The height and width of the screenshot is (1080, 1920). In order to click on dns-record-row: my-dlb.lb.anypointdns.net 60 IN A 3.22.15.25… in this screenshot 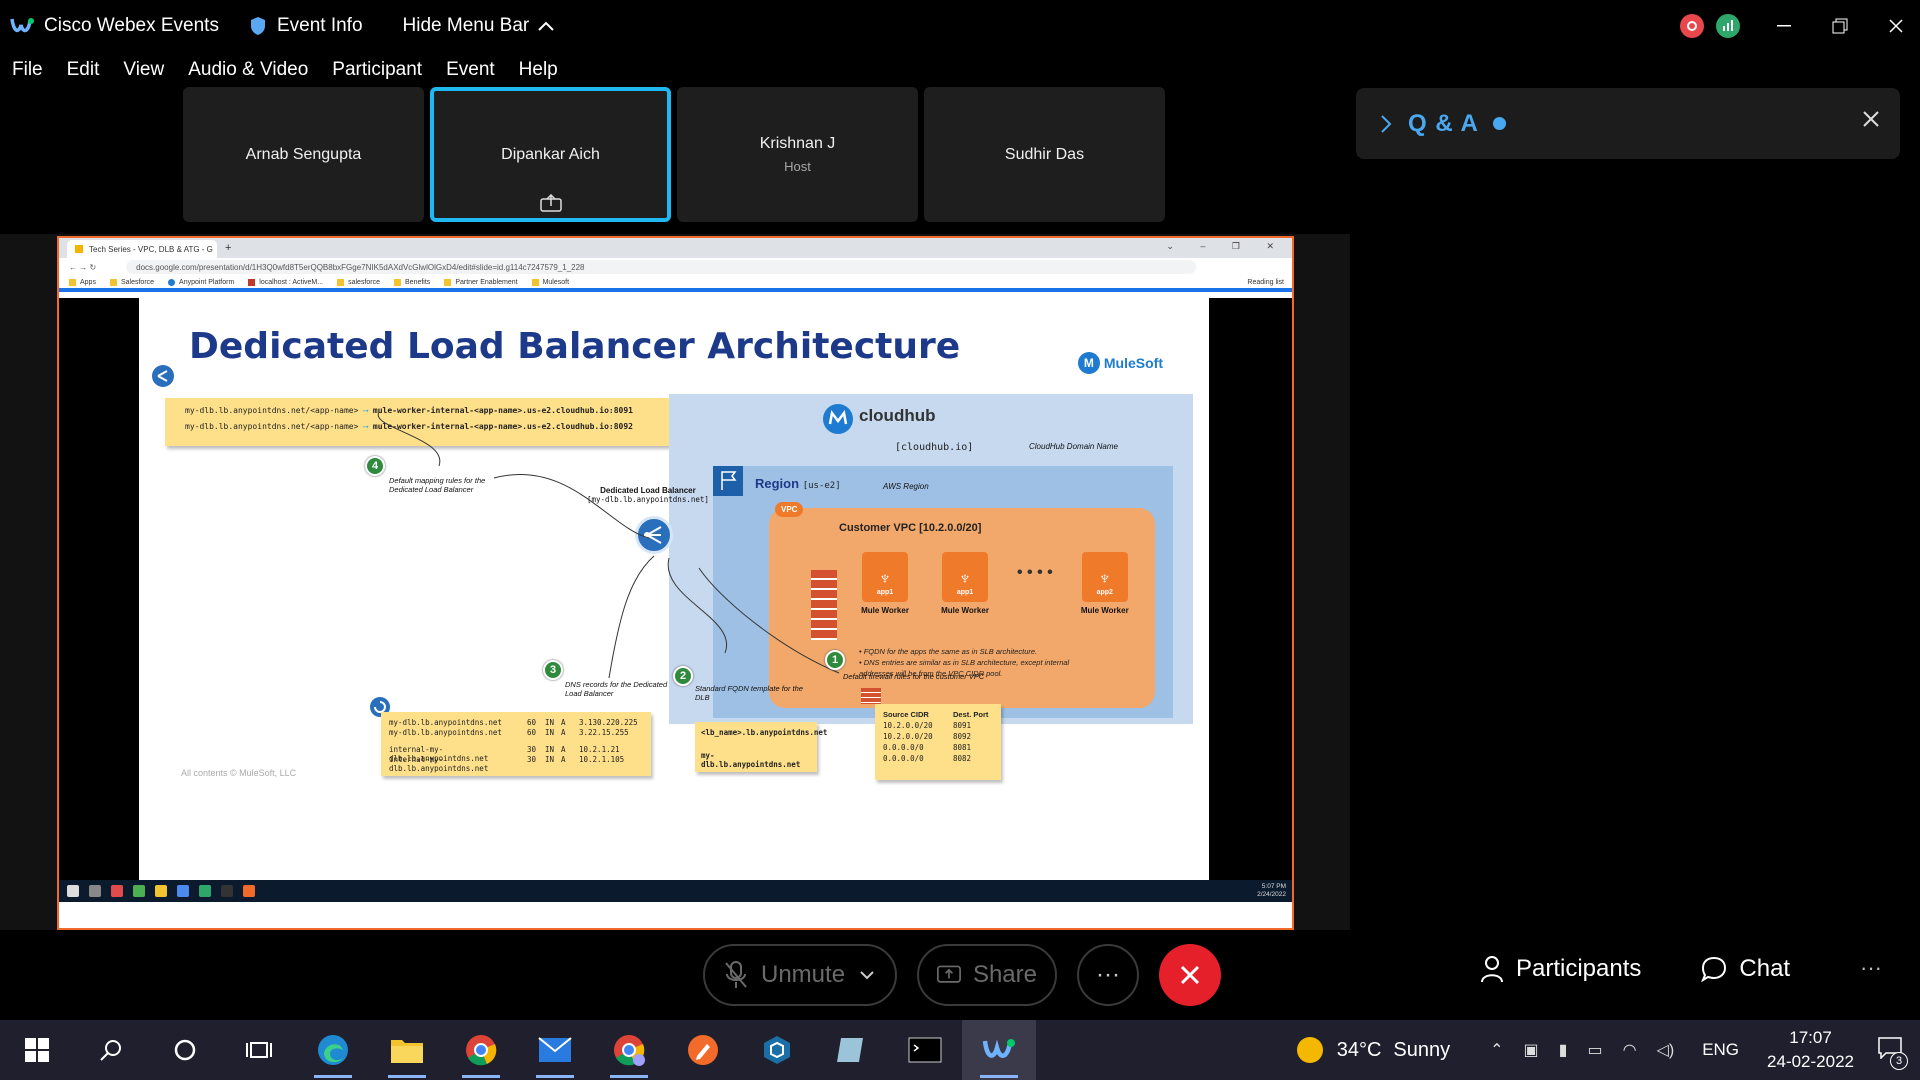, I will do `click(509, 732)`.